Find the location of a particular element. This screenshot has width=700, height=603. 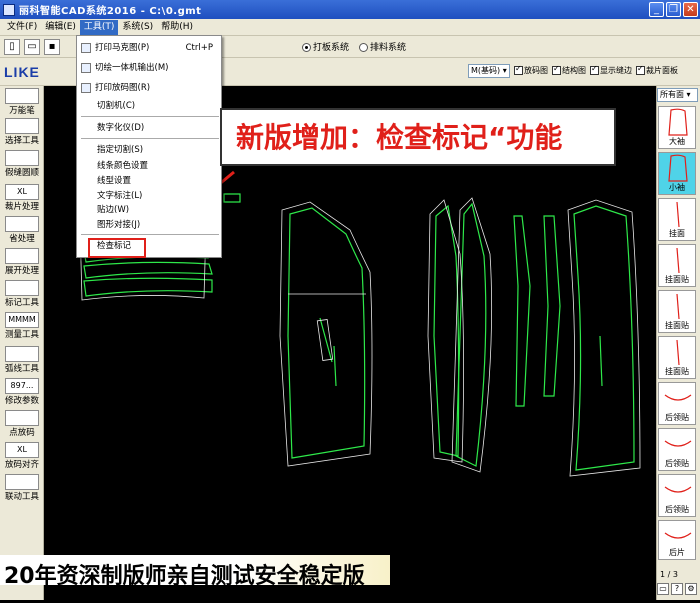

tool-dart: 省处理 is located at coordinates (22, 230).